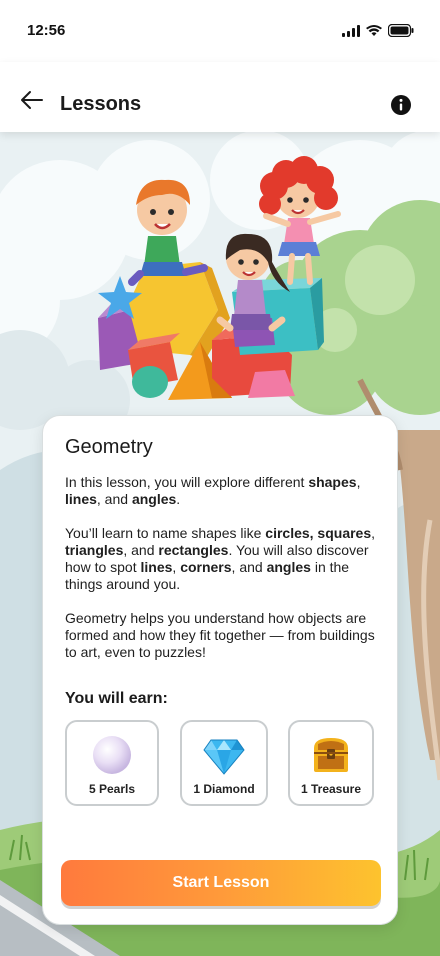 This screenshot has width=440, height=956. I want to click on diamond-icon, so click(224, 757).